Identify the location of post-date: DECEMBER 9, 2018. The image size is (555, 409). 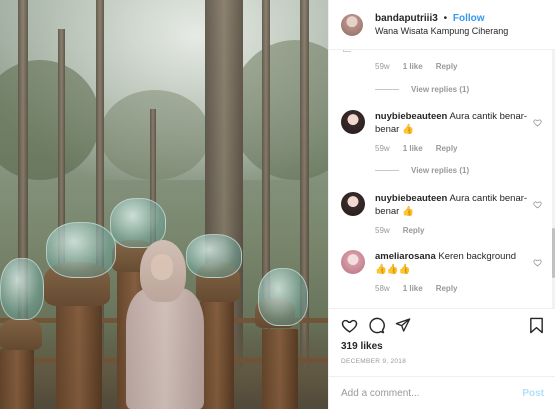
(442, 361).